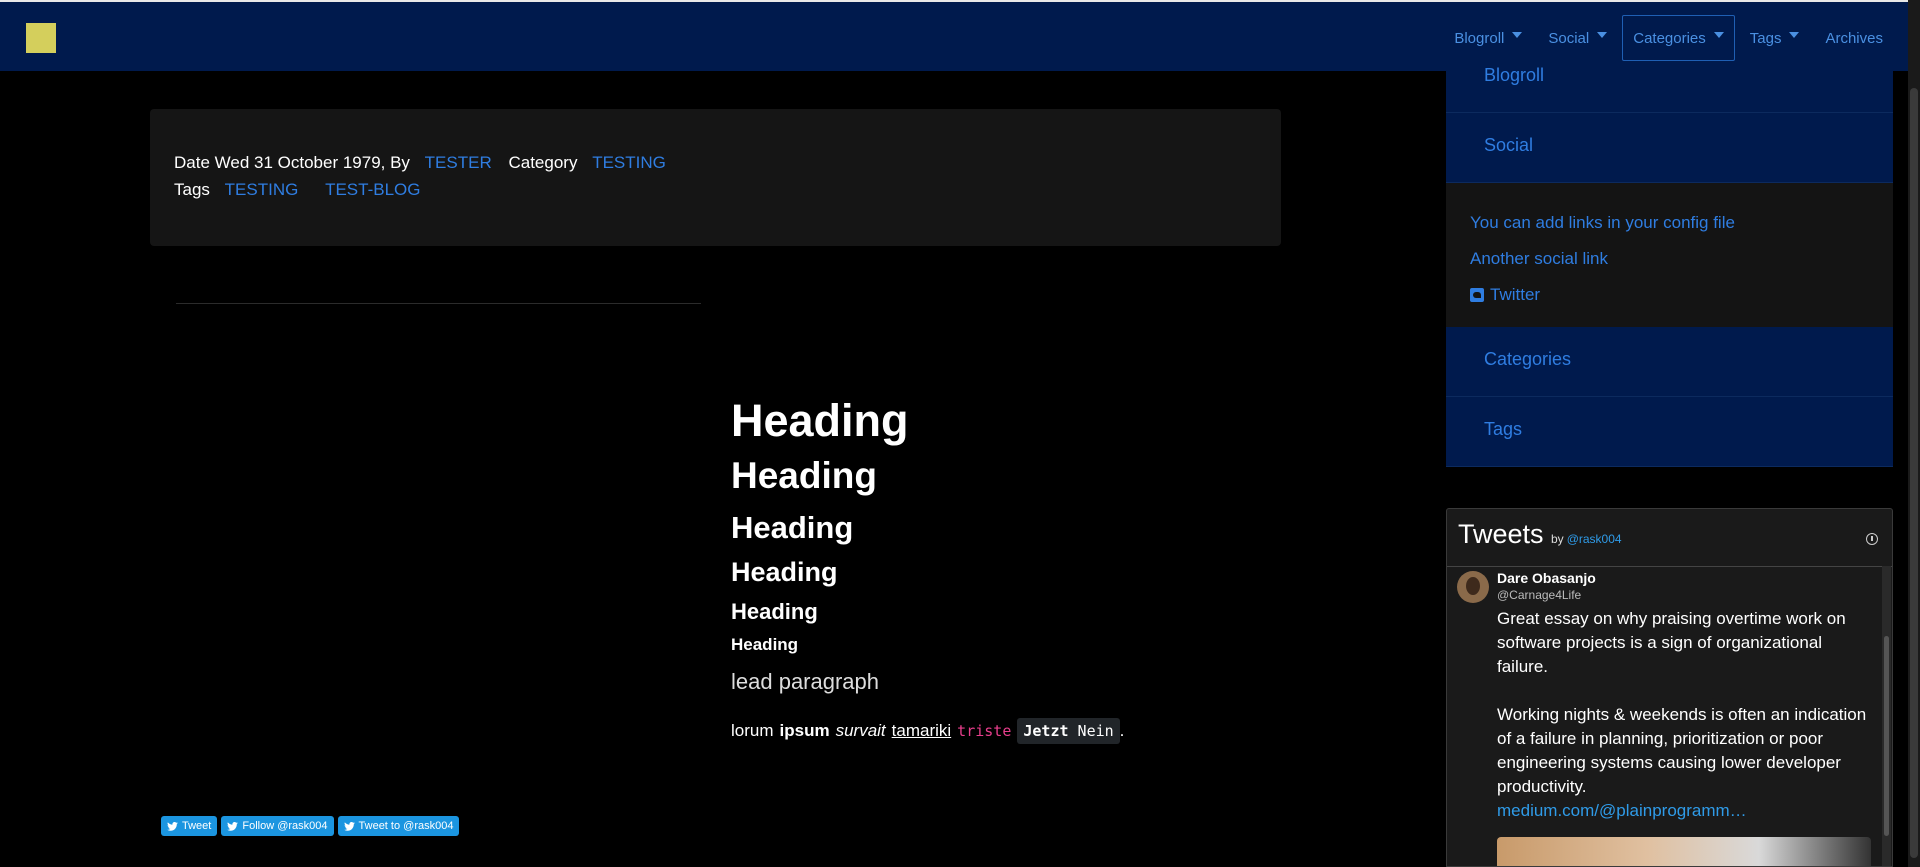 The height and width of the screenshot is (867, 1920). I want to click on tweet-to-button-label: Tweet to @rask004, so click(406, 826).